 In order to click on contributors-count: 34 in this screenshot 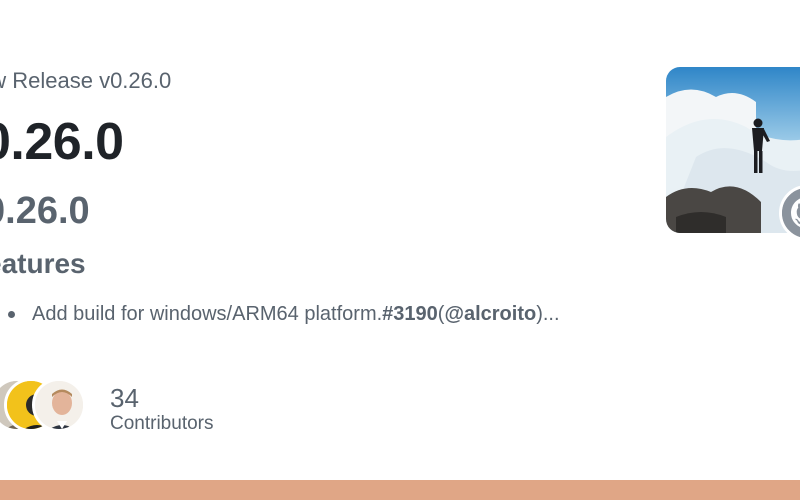, I will do `click(124, 398)`.